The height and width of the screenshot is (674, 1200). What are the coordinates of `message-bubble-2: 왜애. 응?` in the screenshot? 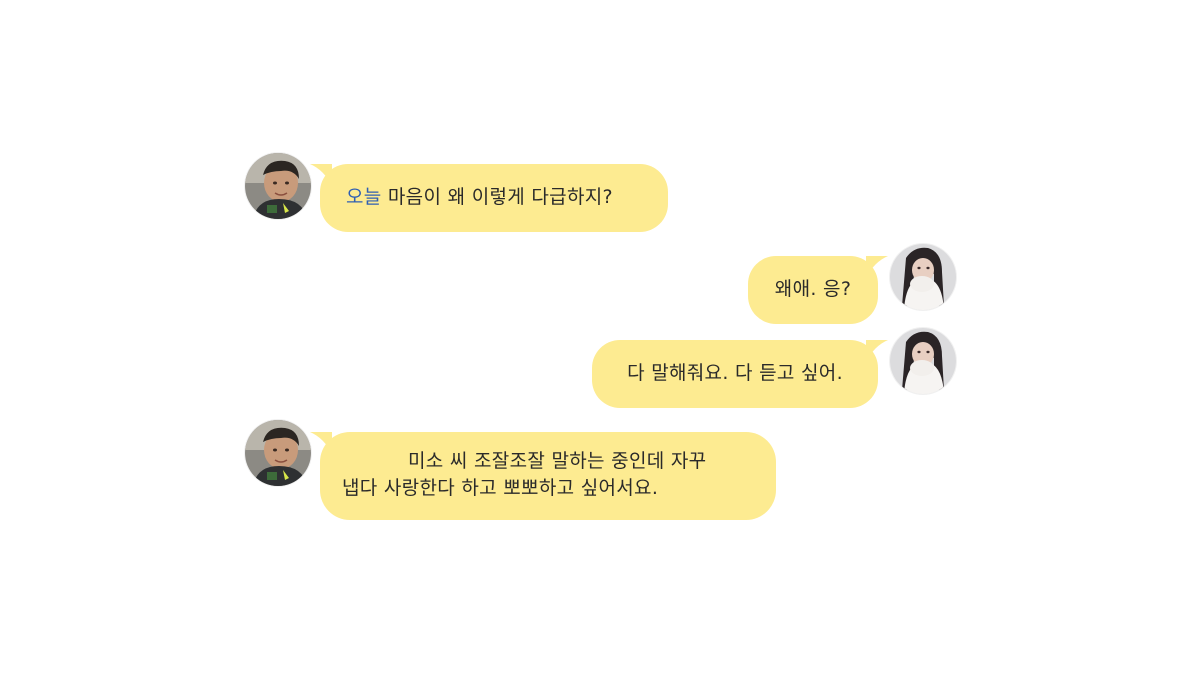 It's located at (818, 290).